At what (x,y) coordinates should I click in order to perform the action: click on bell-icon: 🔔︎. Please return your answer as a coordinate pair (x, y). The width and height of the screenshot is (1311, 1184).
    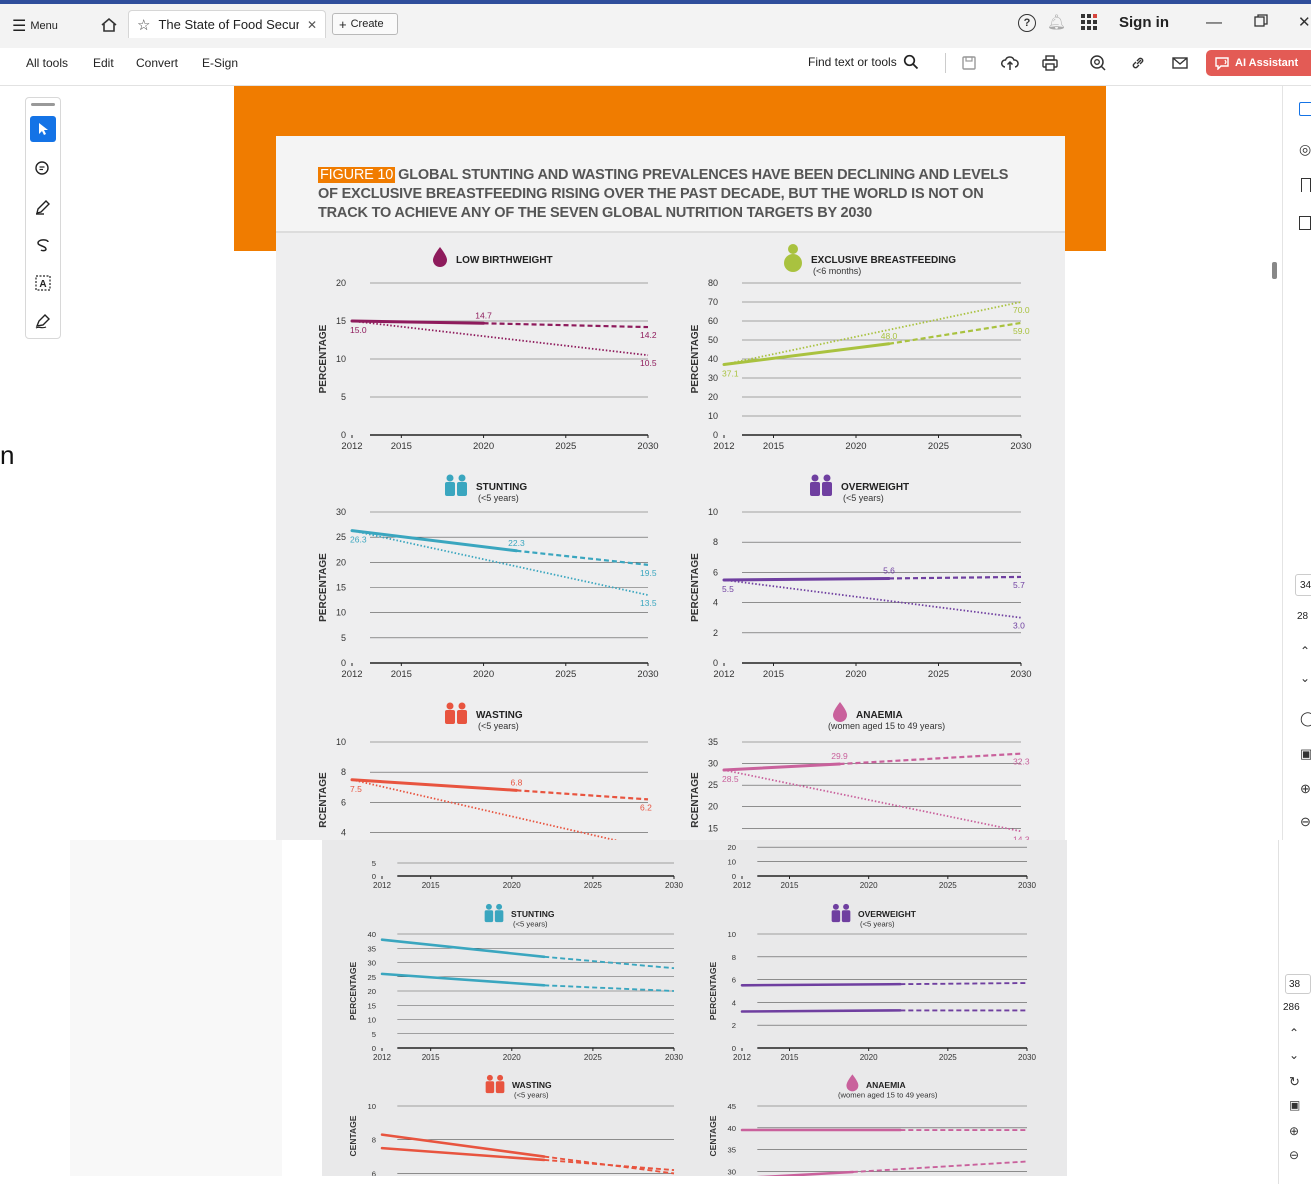
    Looking at the image, I should click on (1056, 22).